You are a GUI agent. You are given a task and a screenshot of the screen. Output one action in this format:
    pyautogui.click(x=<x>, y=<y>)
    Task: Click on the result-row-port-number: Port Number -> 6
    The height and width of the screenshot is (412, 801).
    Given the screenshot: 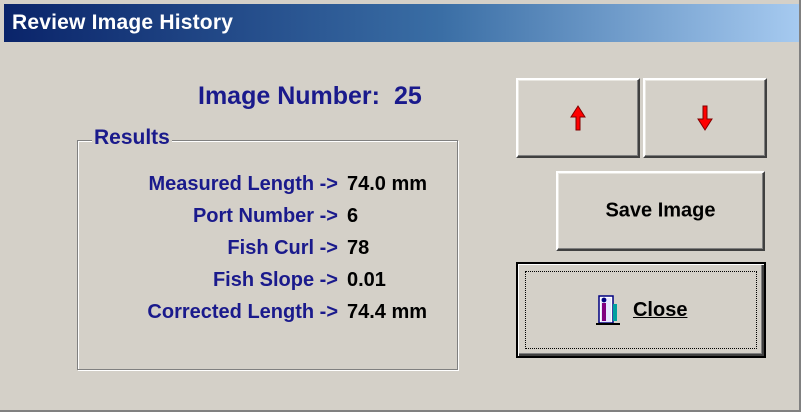 What is the action you would take?
    pyautogui.click(x=272, y=219)
    